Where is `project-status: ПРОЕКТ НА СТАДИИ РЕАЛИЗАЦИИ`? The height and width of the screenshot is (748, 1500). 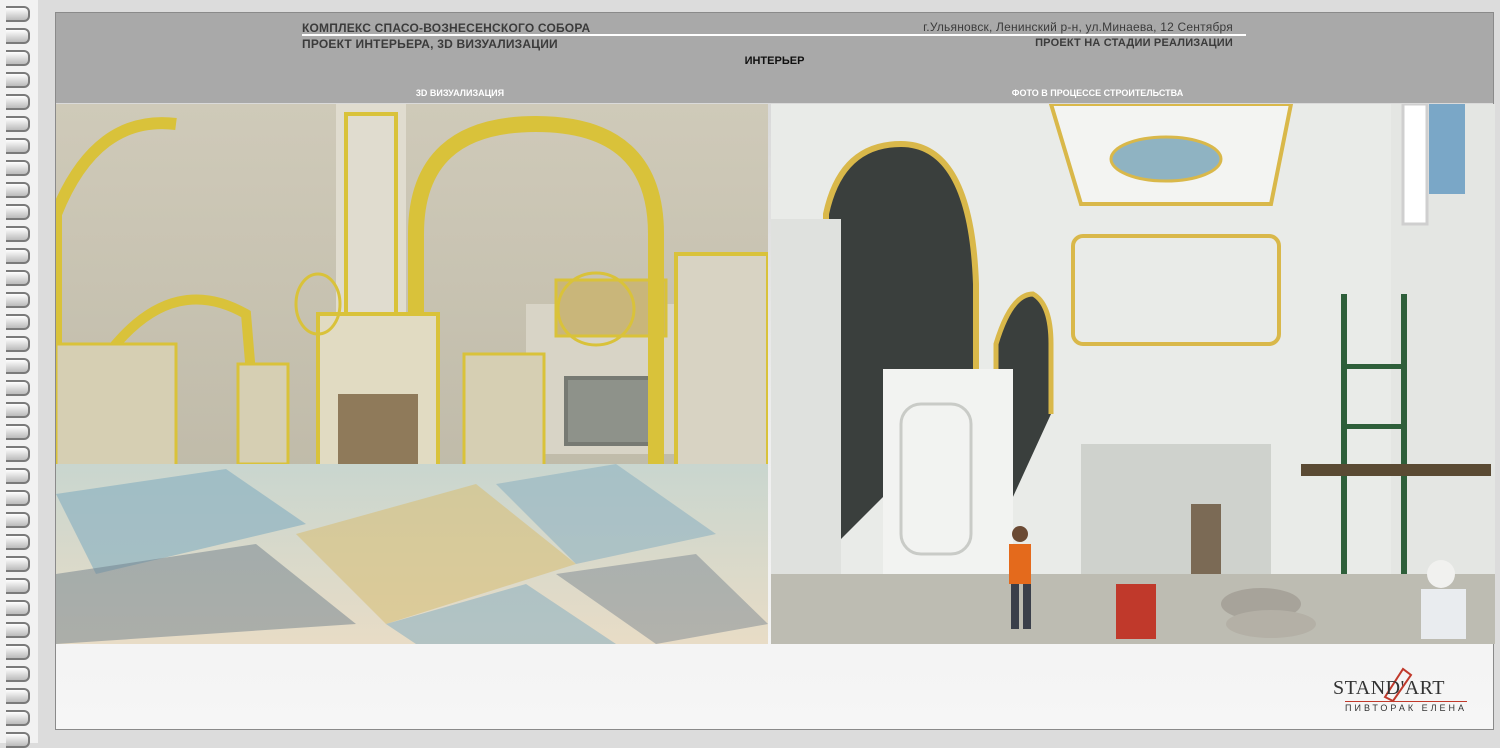
project-status: ПРОЕКТ НА СТАДИИ РЕАЛИЗАЦИИ is located at coordinates (1134, 43).